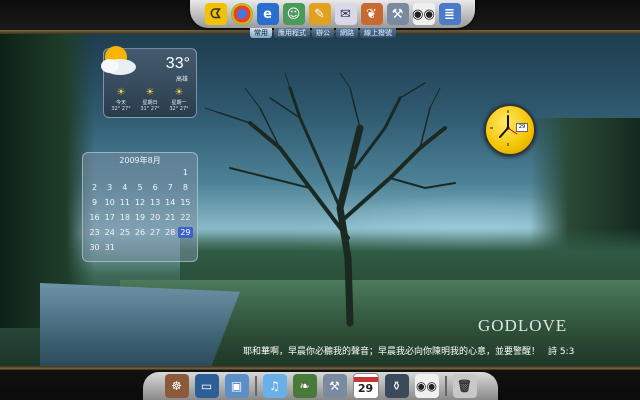  What do you see at coordinates (185, 187) in the screenshot?
I see `calendar-day: 8` at bounding box center [185, 187].